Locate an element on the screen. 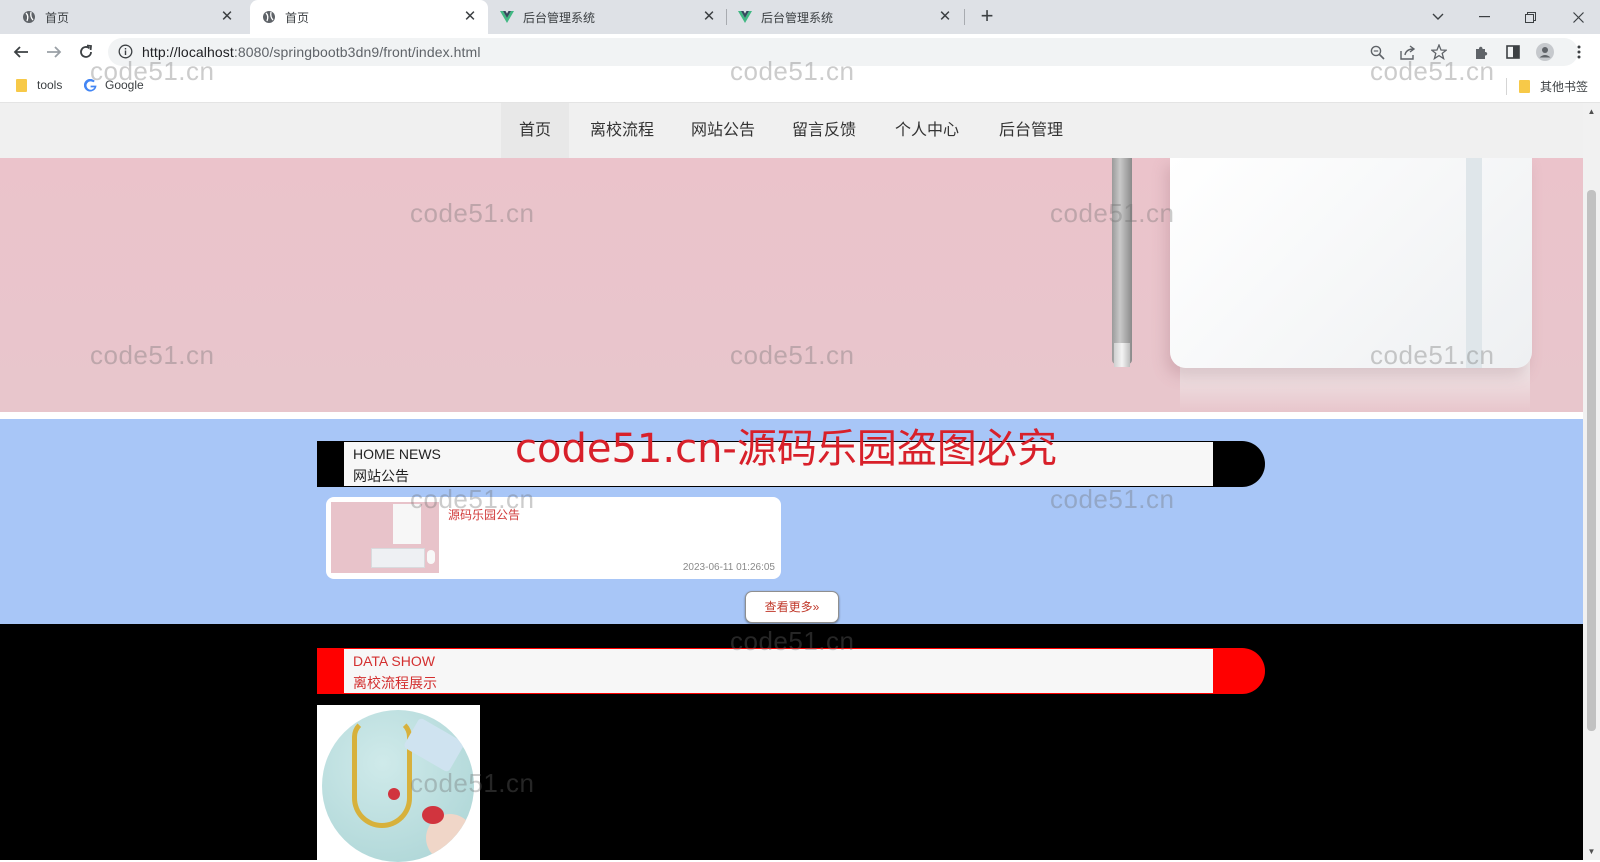 The height and width of the screenshot is (862, 1600). info-icon is located at coordinates (125, 54).